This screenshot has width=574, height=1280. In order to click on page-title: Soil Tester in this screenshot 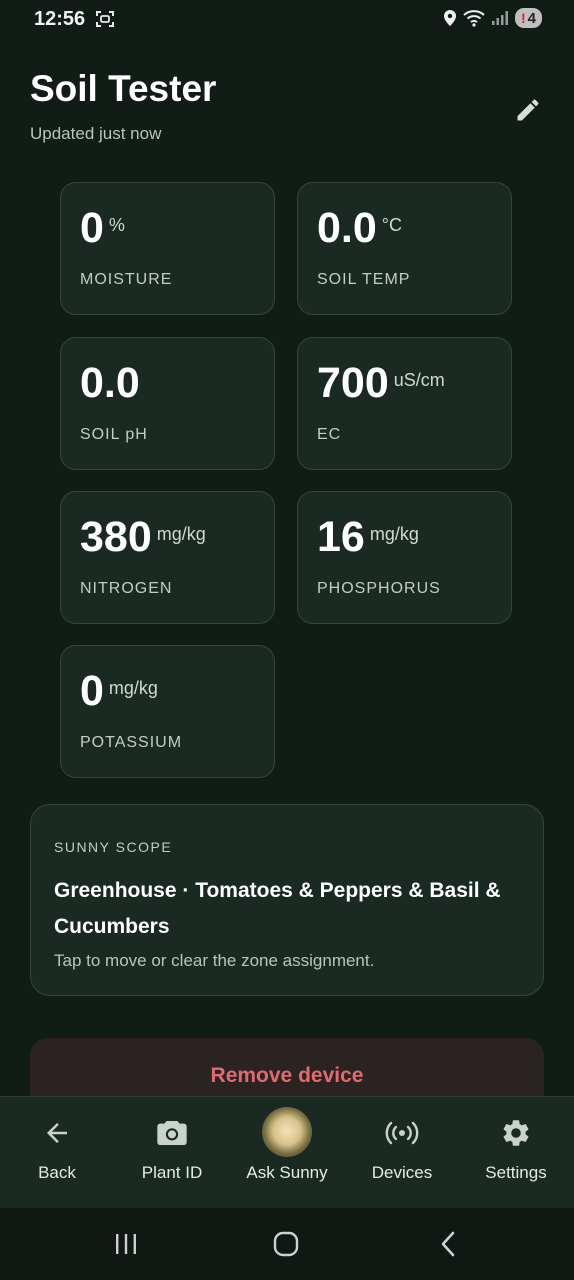, I will do `click(123, 88)`.